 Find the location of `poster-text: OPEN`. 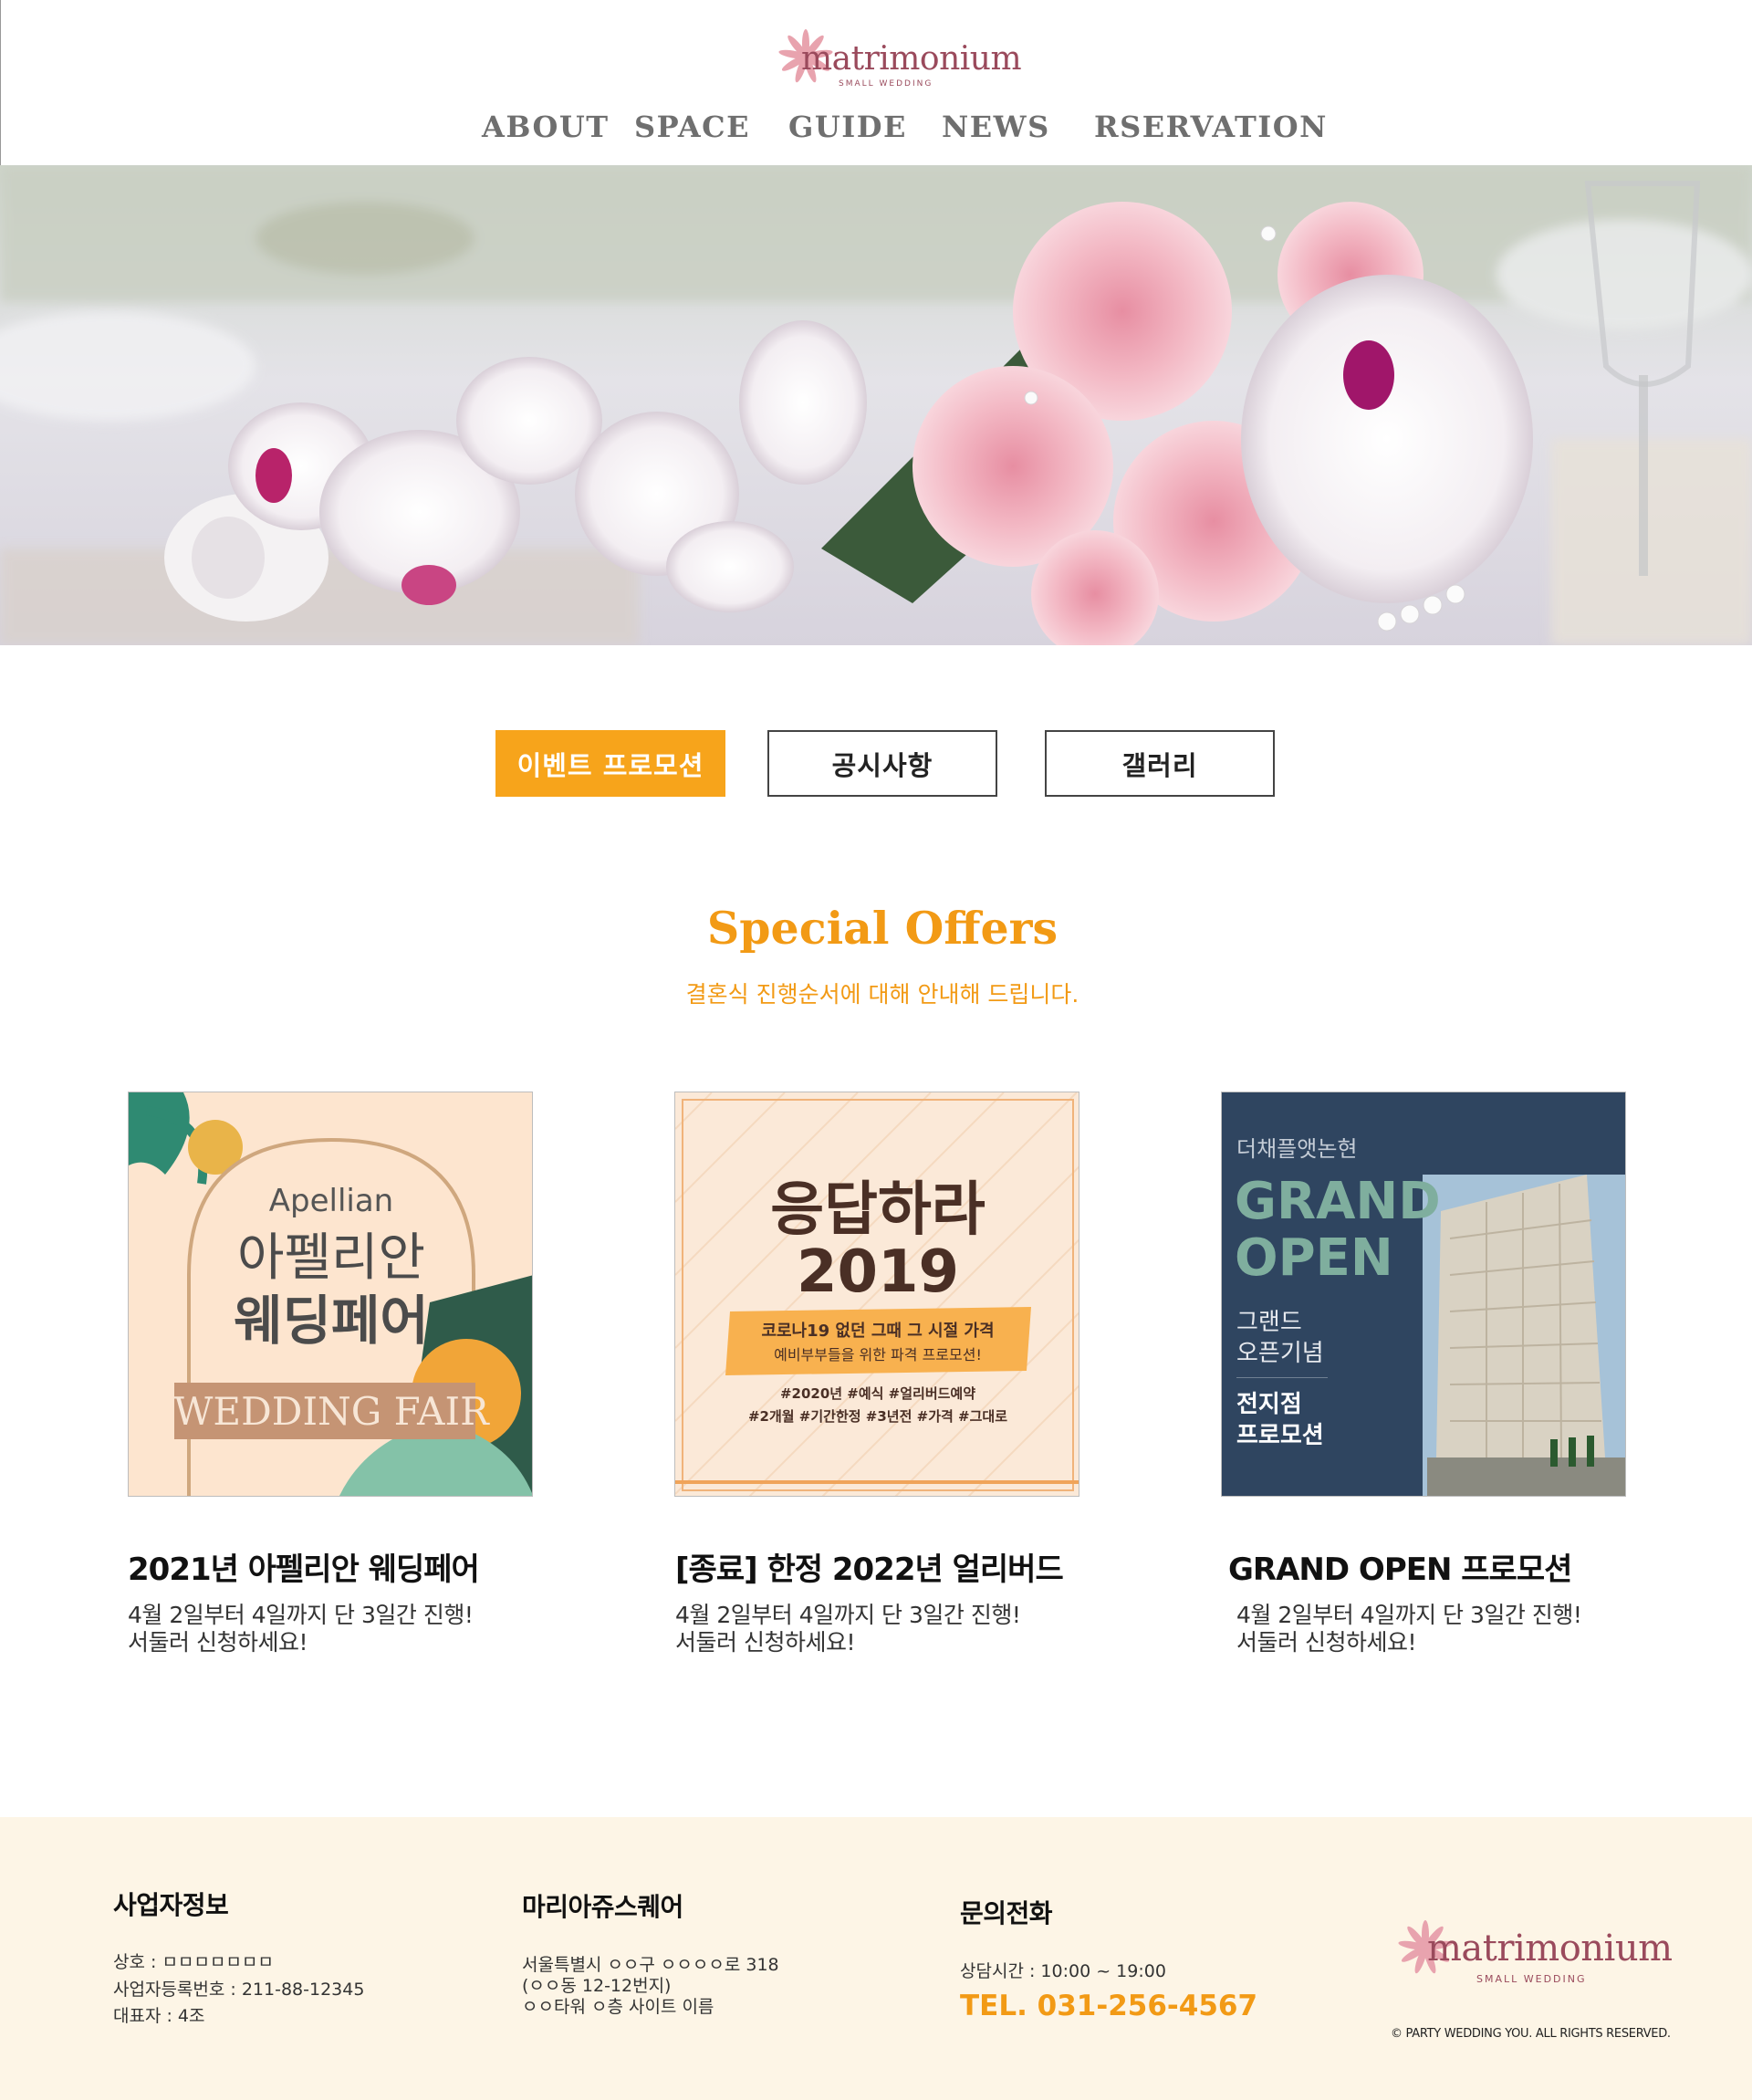

poster-text: OPEN is located at coordinates (1314, 1258).